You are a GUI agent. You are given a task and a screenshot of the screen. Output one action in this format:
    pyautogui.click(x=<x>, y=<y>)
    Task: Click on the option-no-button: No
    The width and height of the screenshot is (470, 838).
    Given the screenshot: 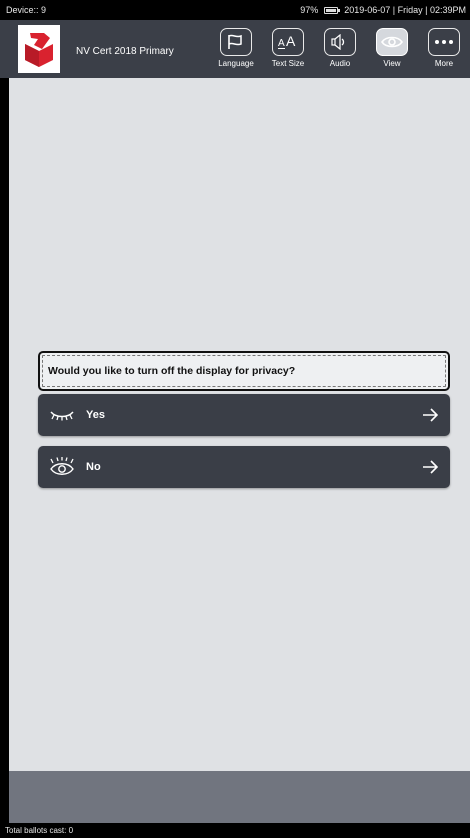 What is the action you would take?
    pyautogui.click(x=244, y=467)
    